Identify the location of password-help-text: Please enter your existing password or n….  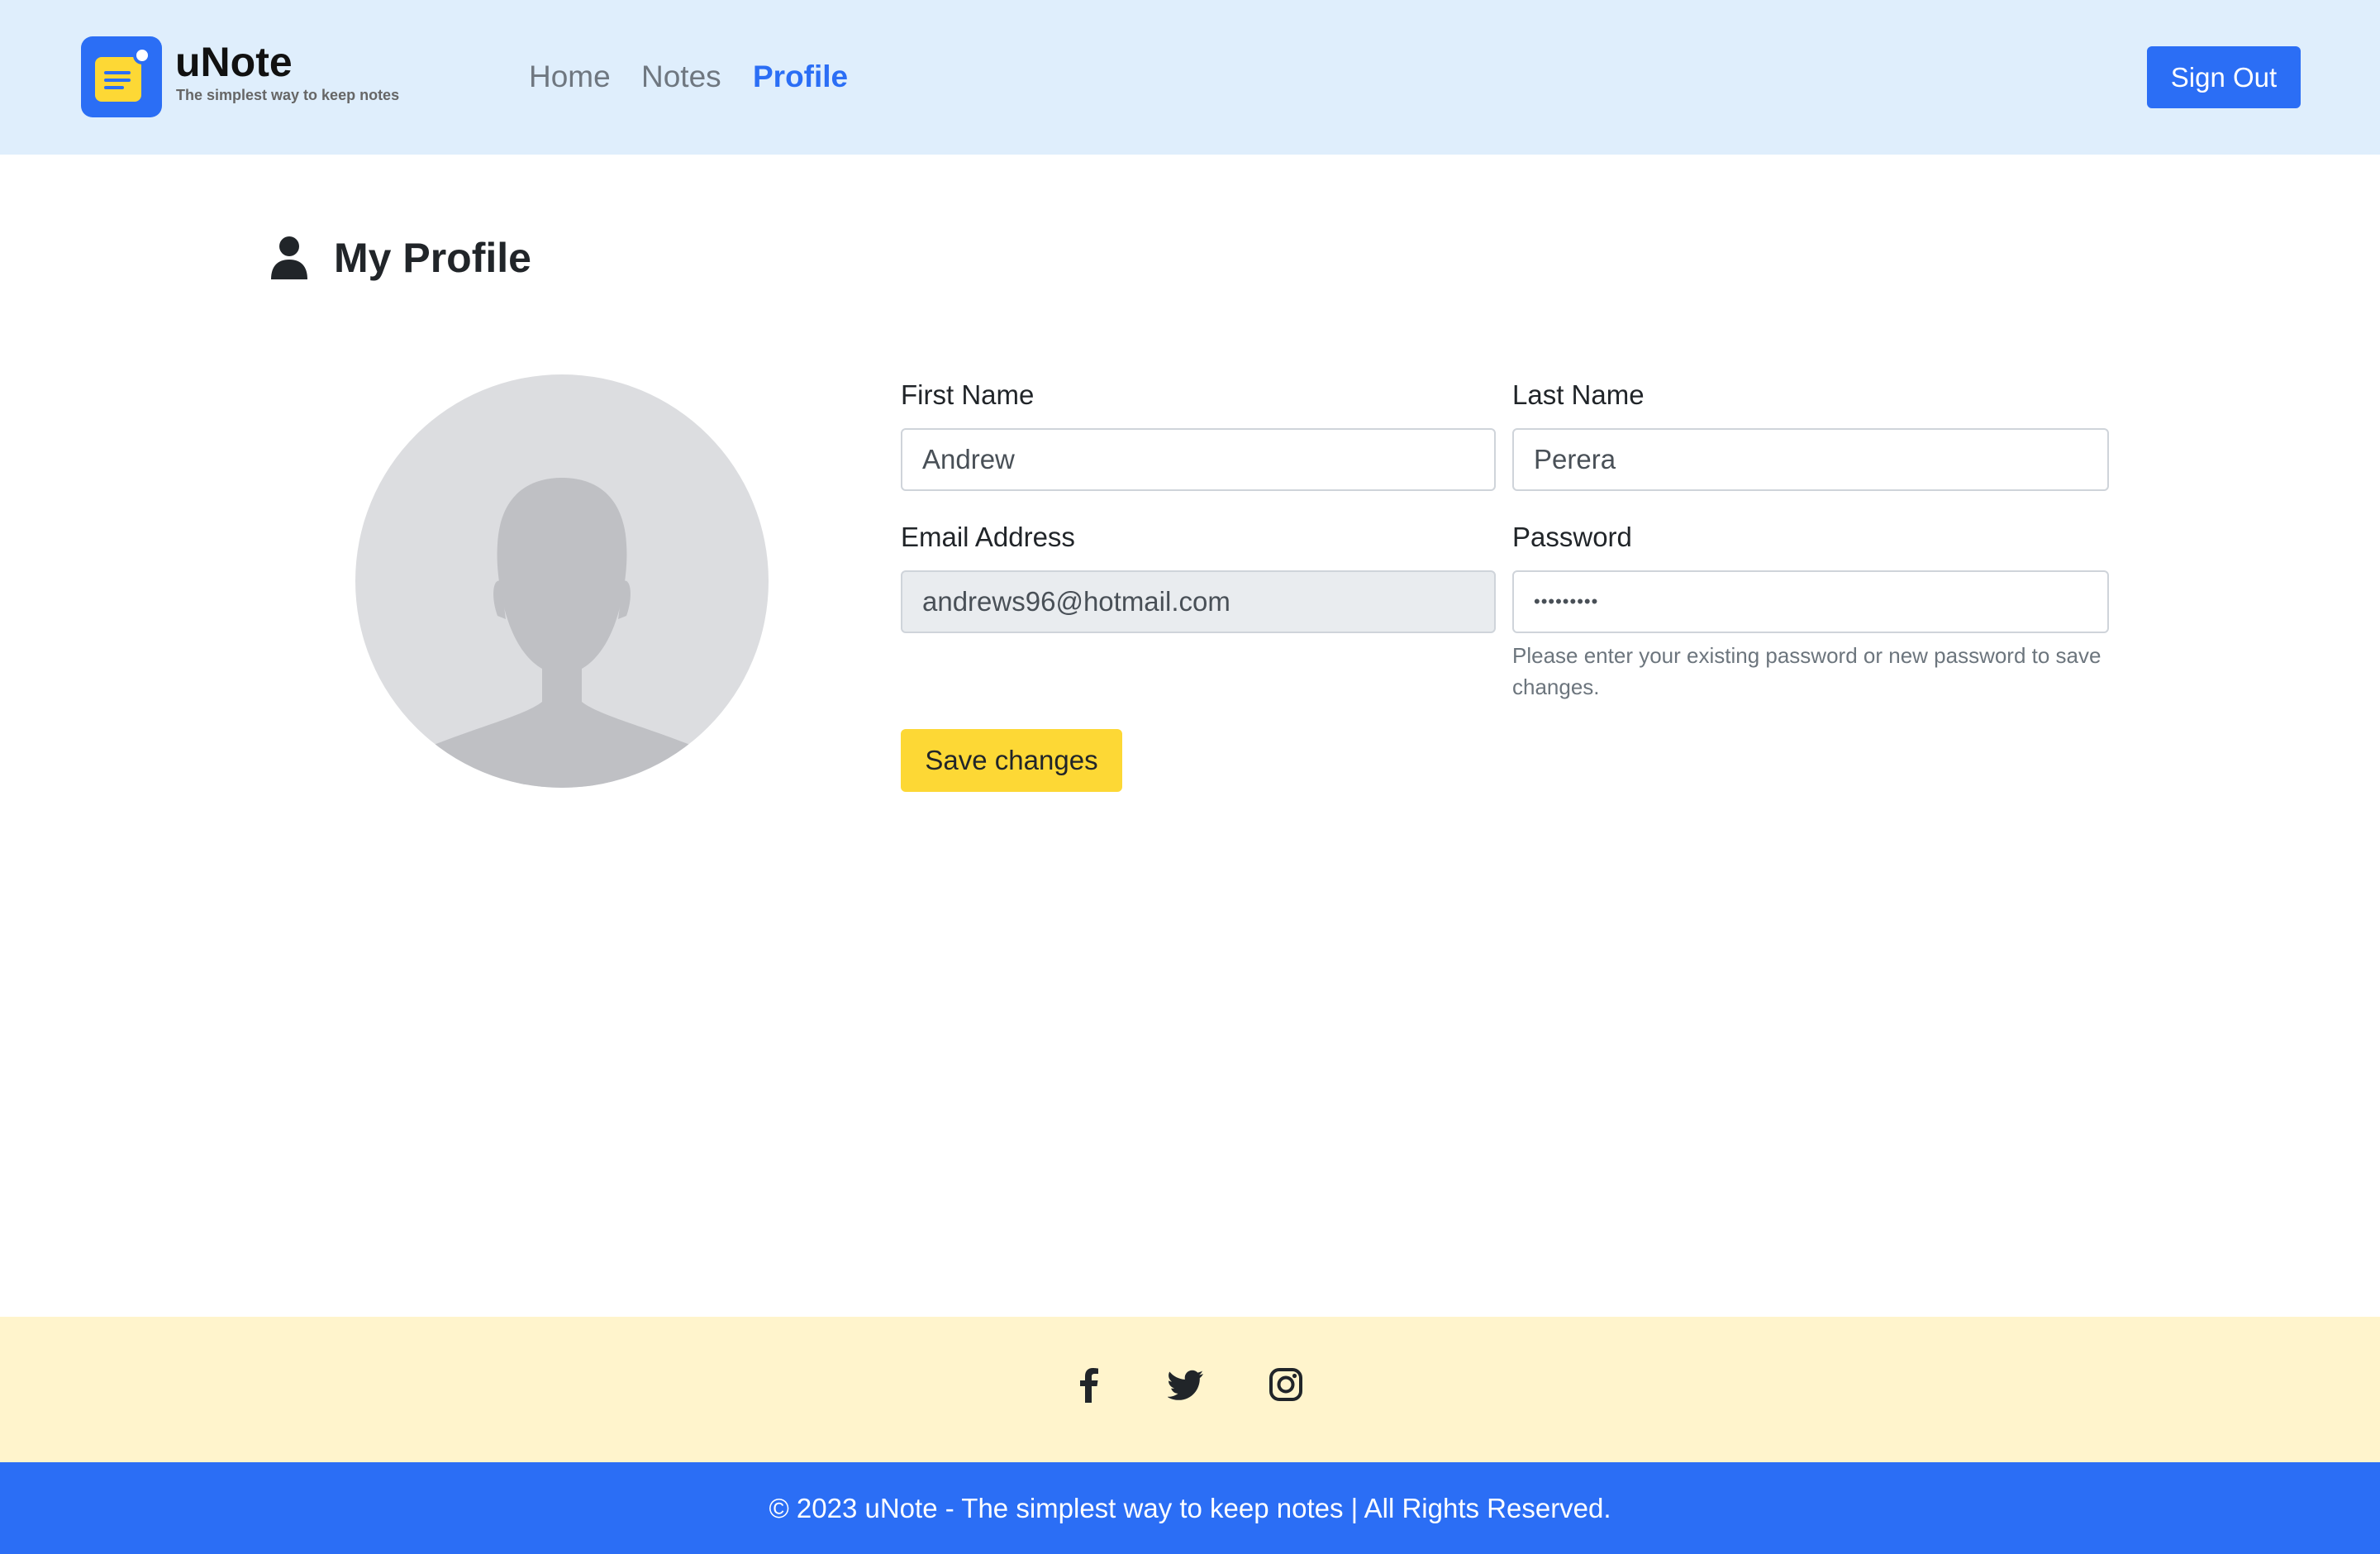
(1807, 671).